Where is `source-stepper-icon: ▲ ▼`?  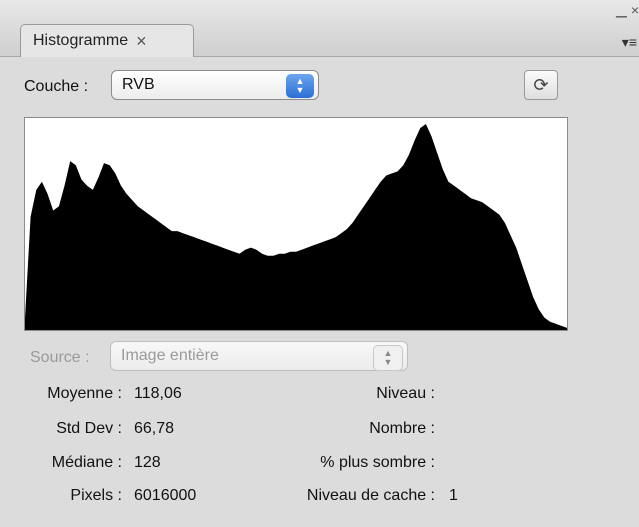 source-stepper-icon: ▲ ▼ is located at coordinates (388, 358).